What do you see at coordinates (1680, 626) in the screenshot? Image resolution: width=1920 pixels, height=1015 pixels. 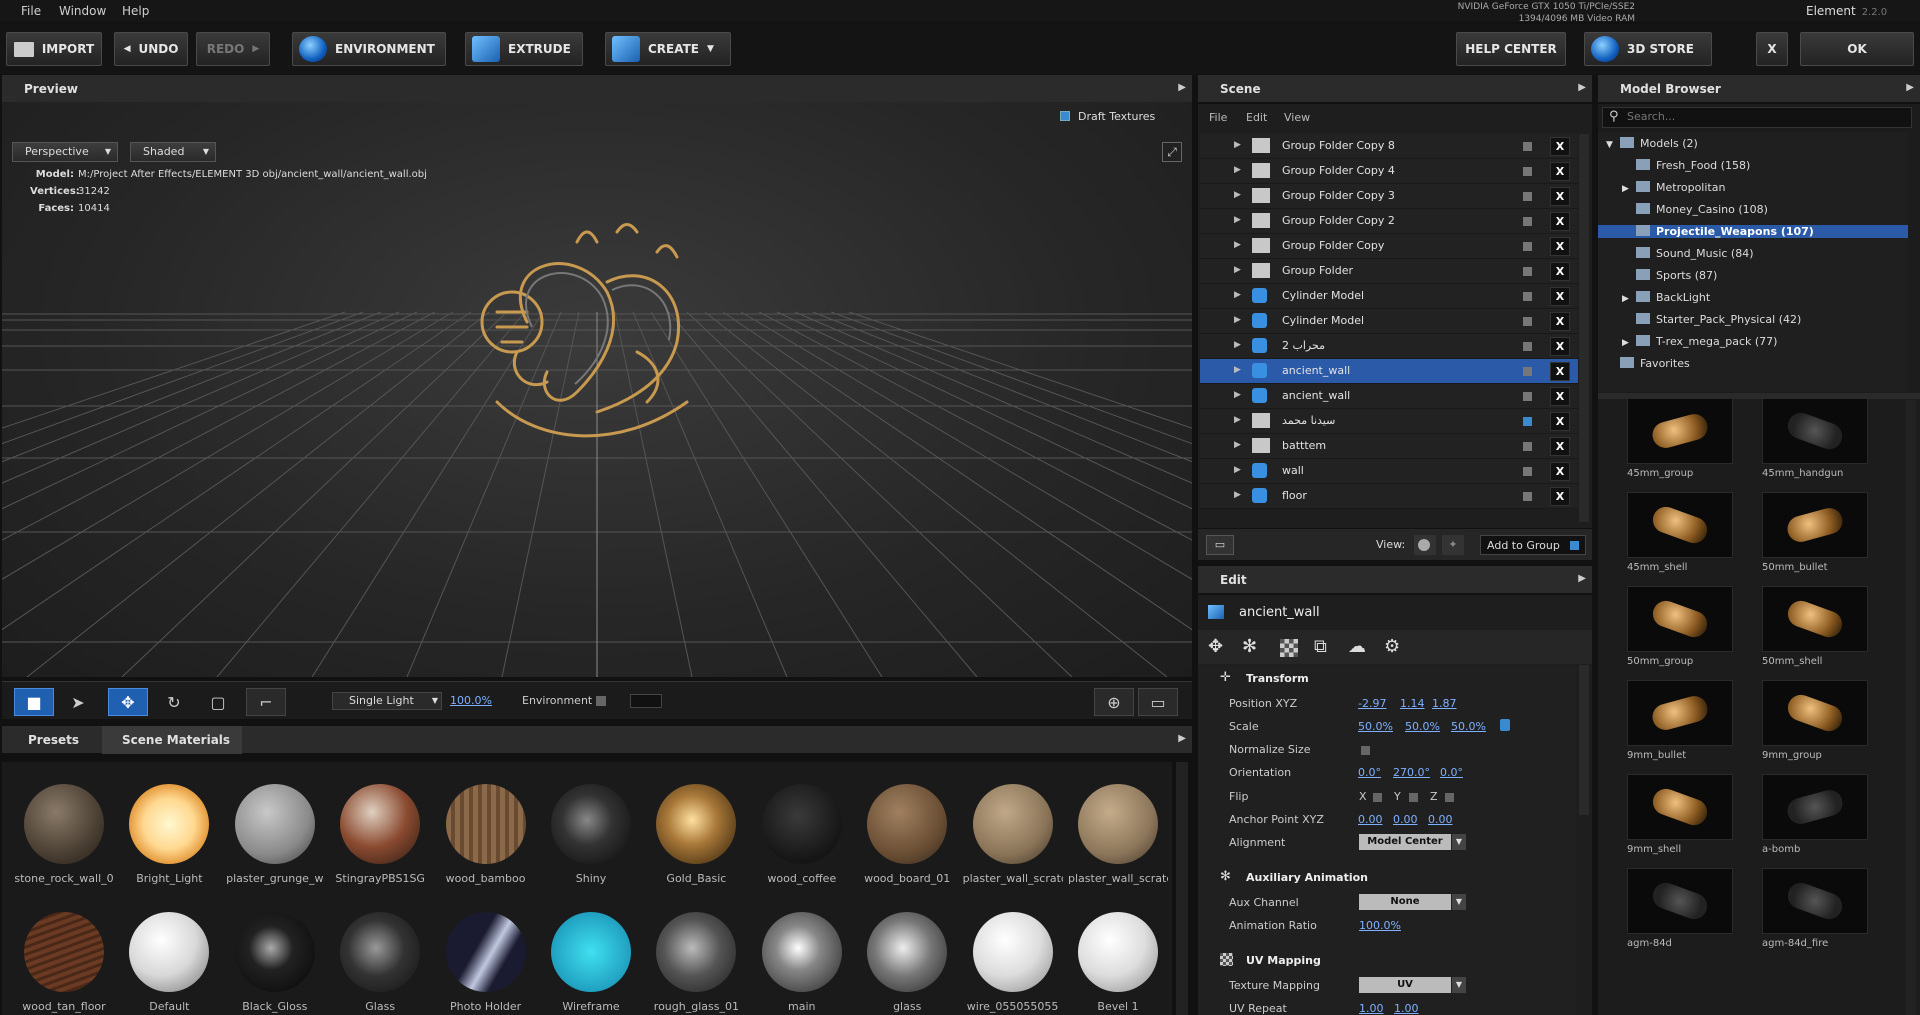 I see `model-thumbnail: 50mm_group` at bounding box center [1680, 626].